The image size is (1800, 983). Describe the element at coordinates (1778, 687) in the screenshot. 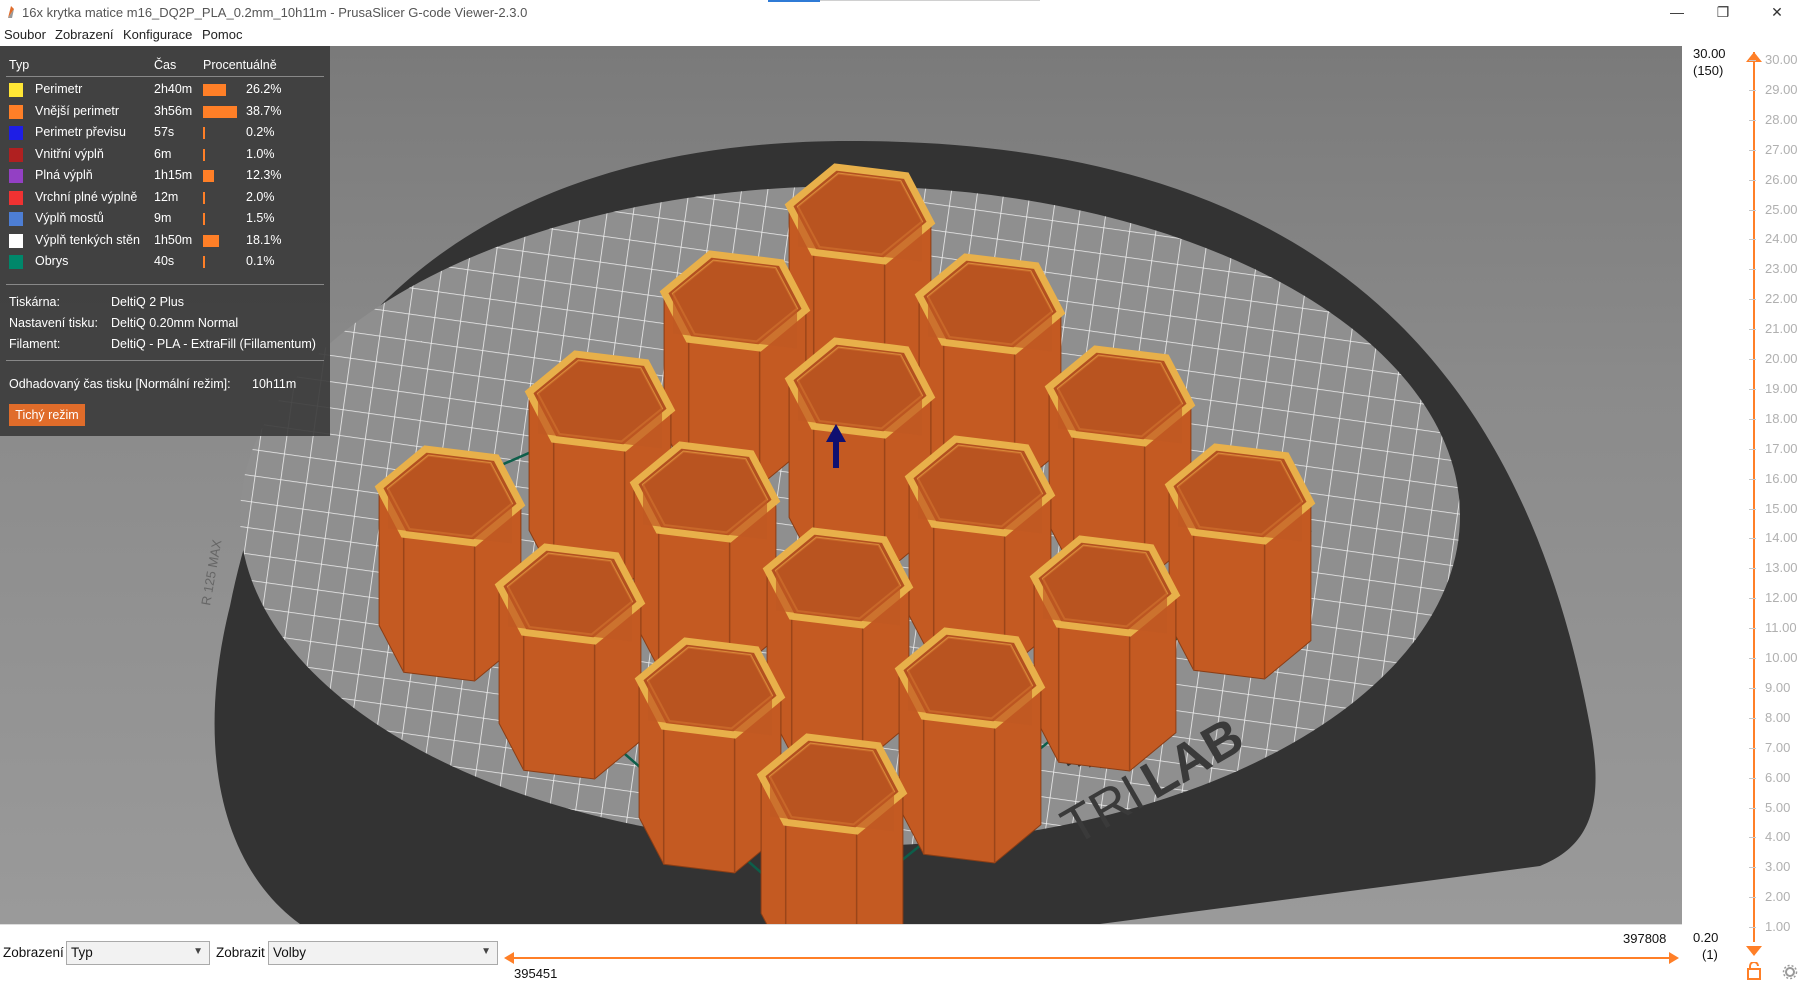

I see `layer-tick-label: 9.00` at that location.